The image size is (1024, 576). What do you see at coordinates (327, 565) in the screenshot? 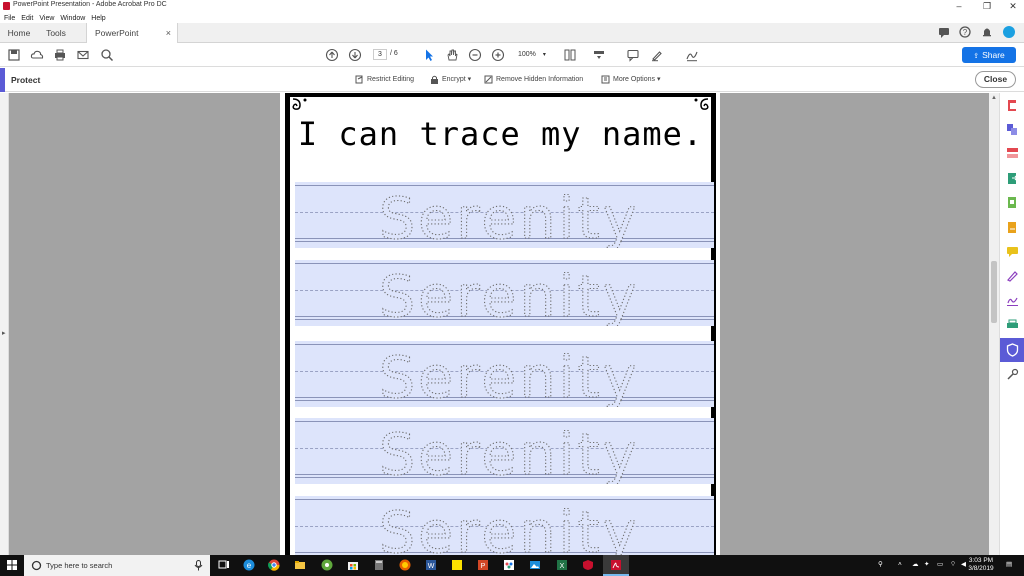
I see `green-app-icon` at bounding box center [327, 565].